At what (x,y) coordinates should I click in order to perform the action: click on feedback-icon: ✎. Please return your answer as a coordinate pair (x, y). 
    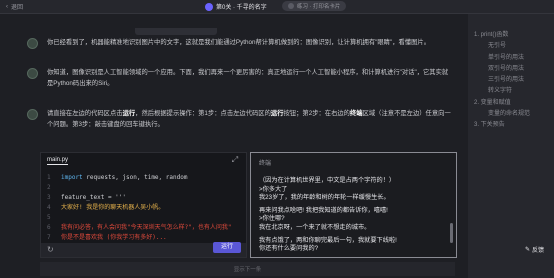
    Looking at the image, I should click on (528, 250).